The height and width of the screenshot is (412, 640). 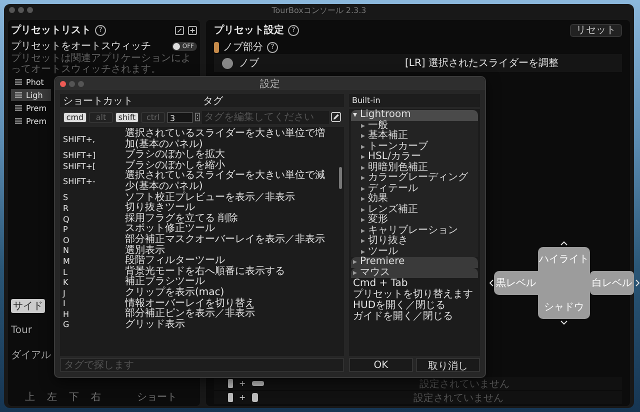 What do you see at coordinates (340, 178) in the screenshot?
I see `scrollbar` at bounding box center [340, 178].